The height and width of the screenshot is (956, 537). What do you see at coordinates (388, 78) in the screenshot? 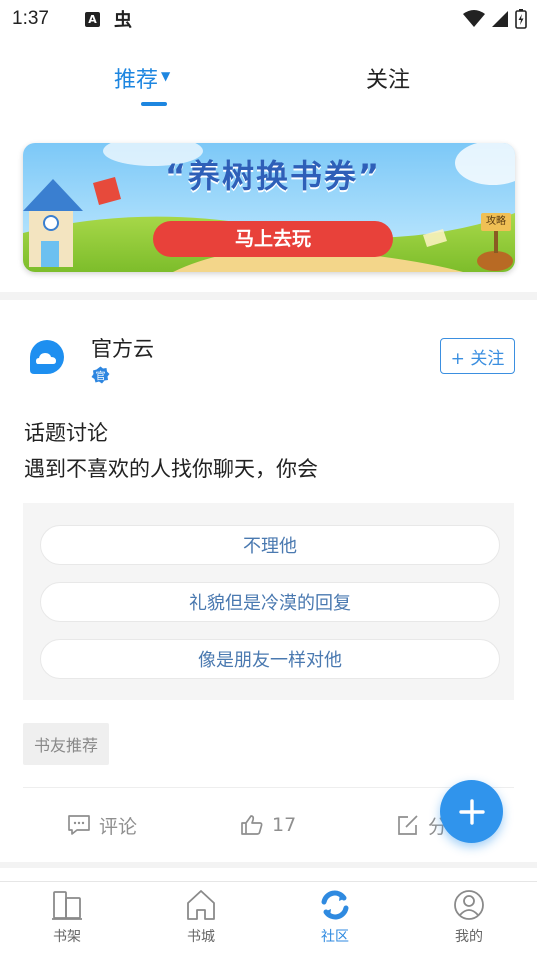
I see `tab-follow: 关注` at bounding box center [388, 78].